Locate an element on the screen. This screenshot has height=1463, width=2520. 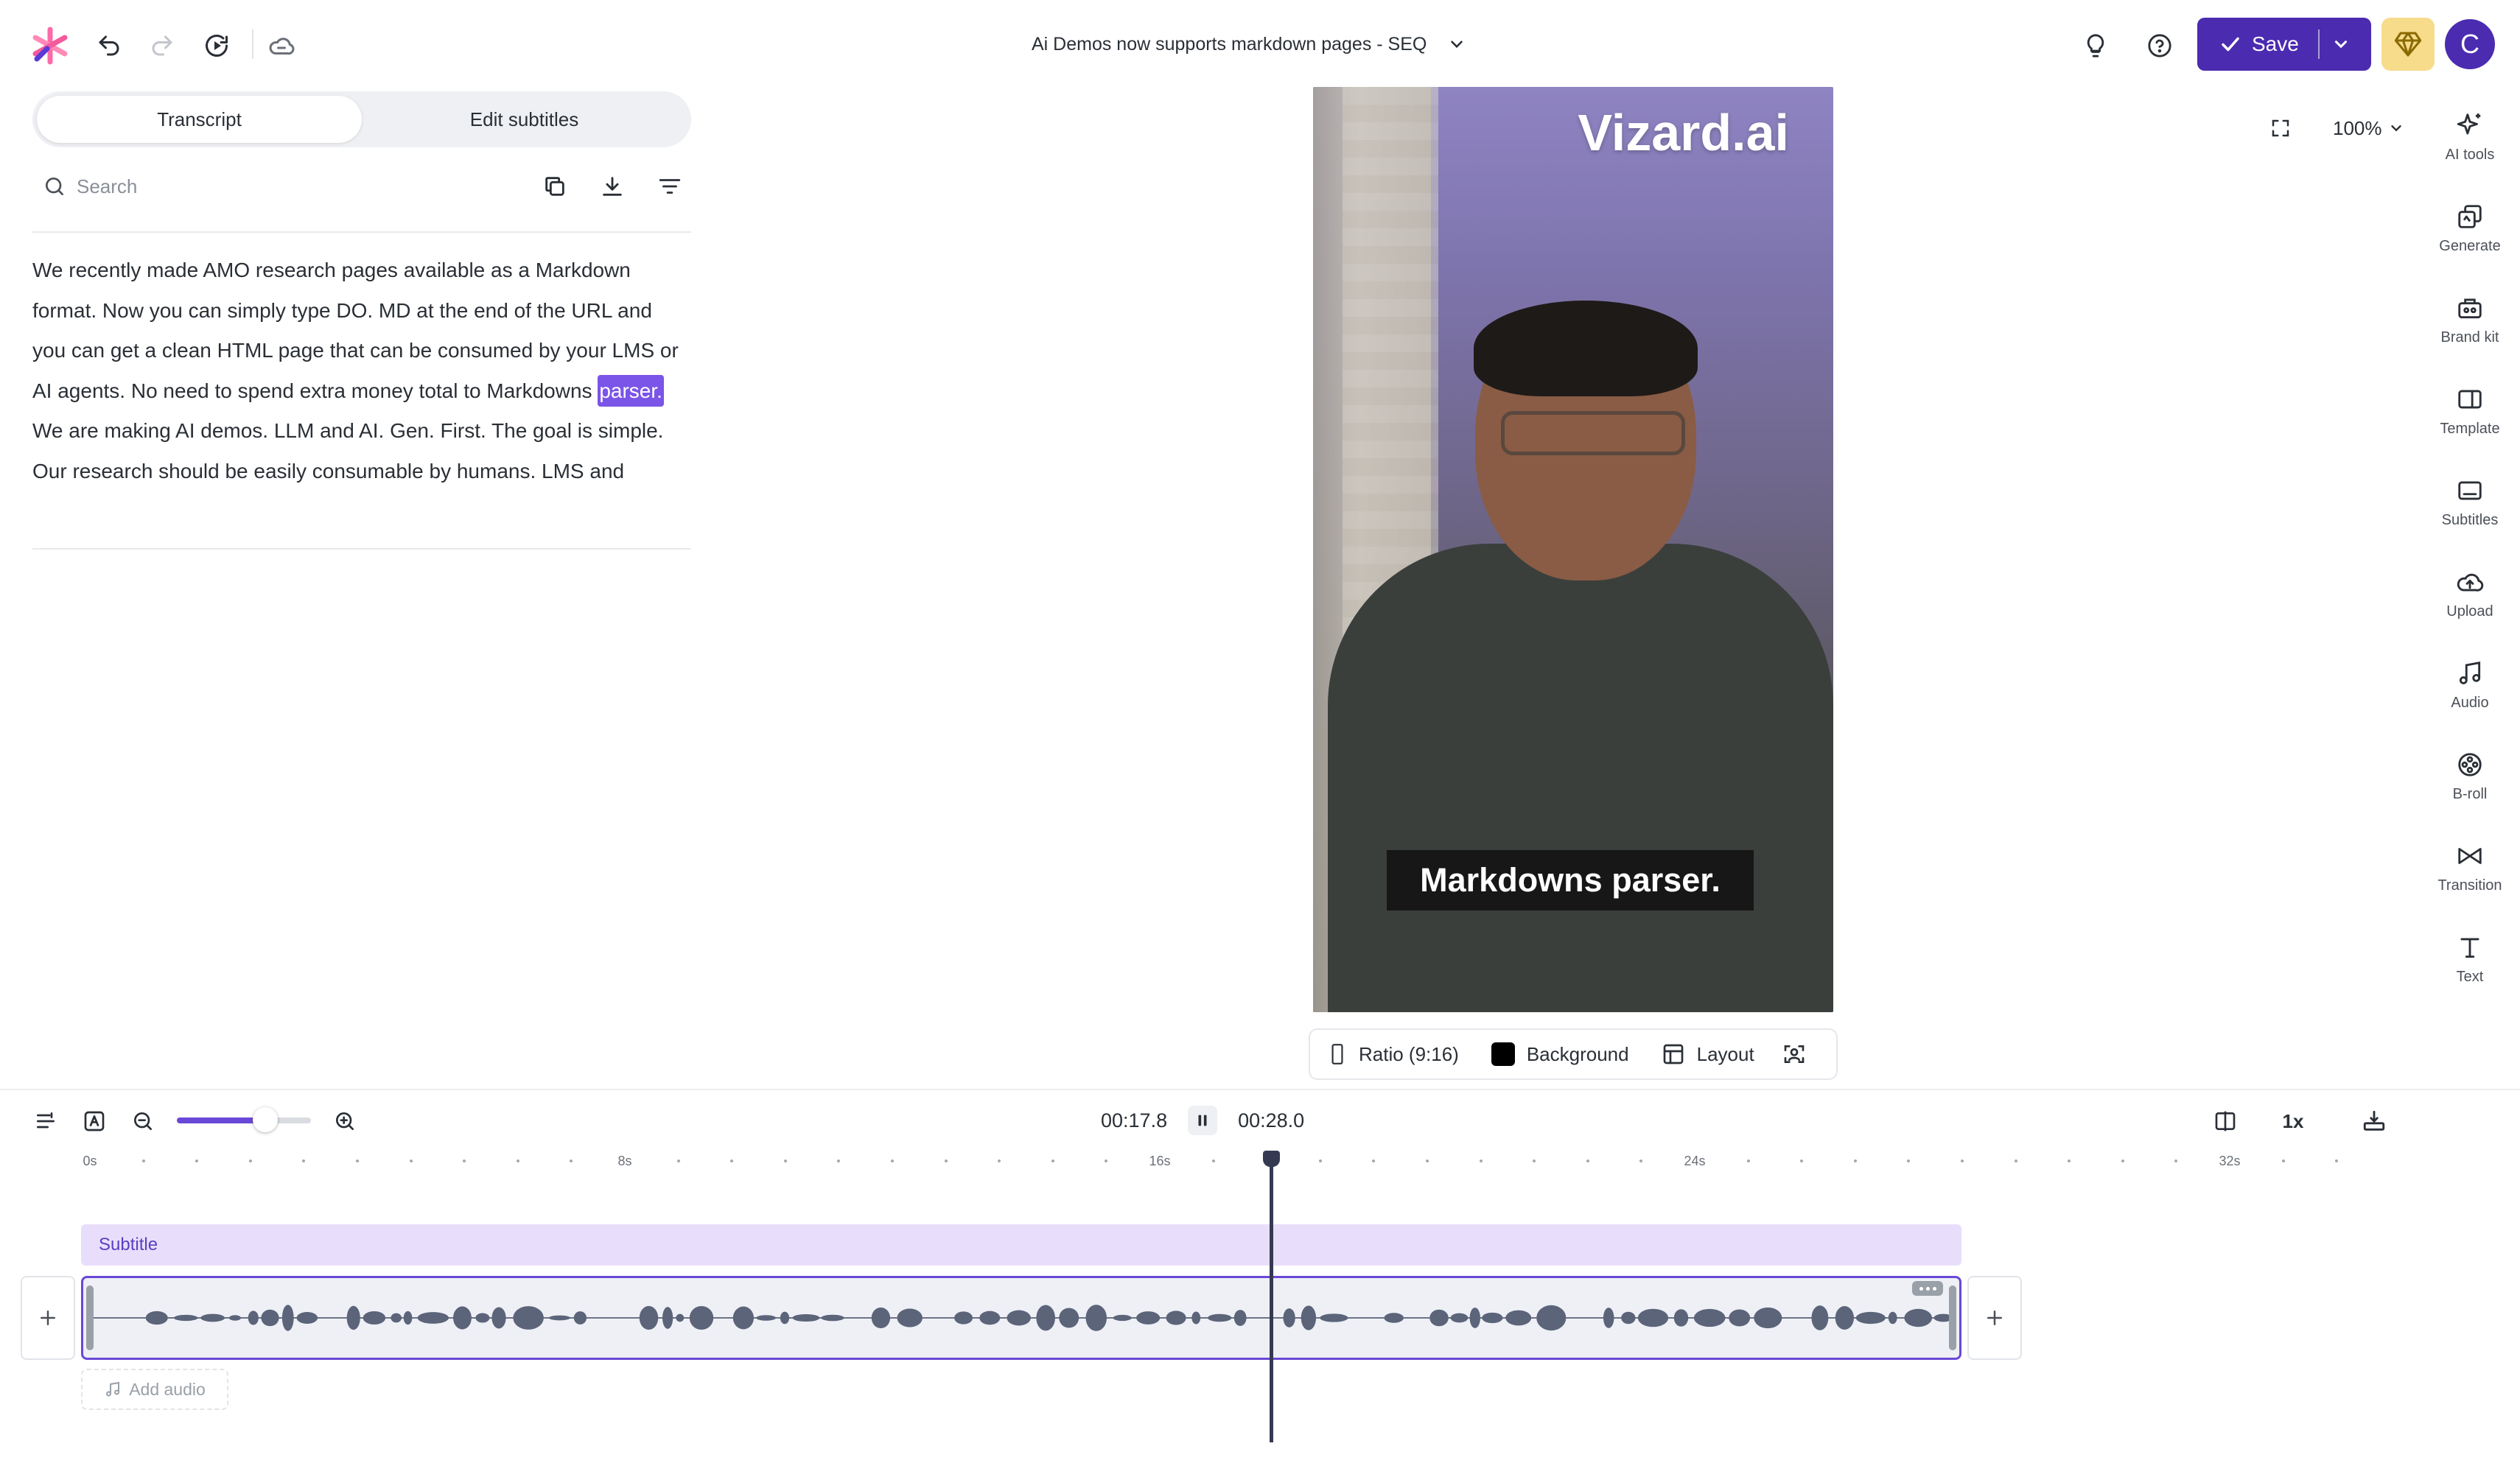
zoom-dropdown: 100% is located at coordinates (2368, 128).